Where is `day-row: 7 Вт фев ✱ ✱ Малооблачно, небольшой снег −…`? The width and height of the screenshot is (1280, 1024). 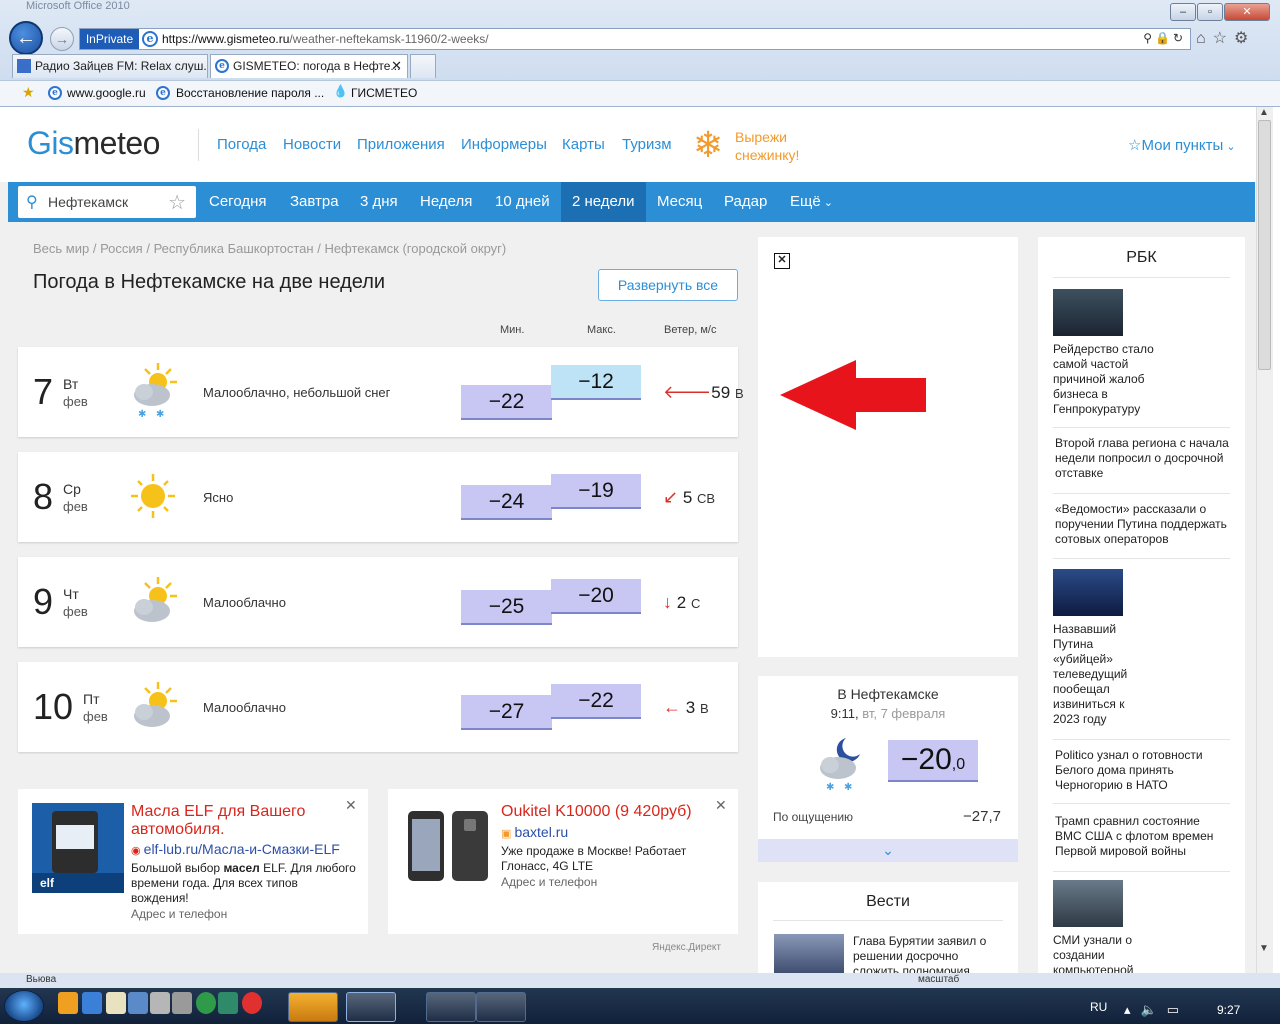
day-row: 7 Вт фев ✱ ✱ Малооблачно, небольшой снег −… is located at coordinates (381, 392).